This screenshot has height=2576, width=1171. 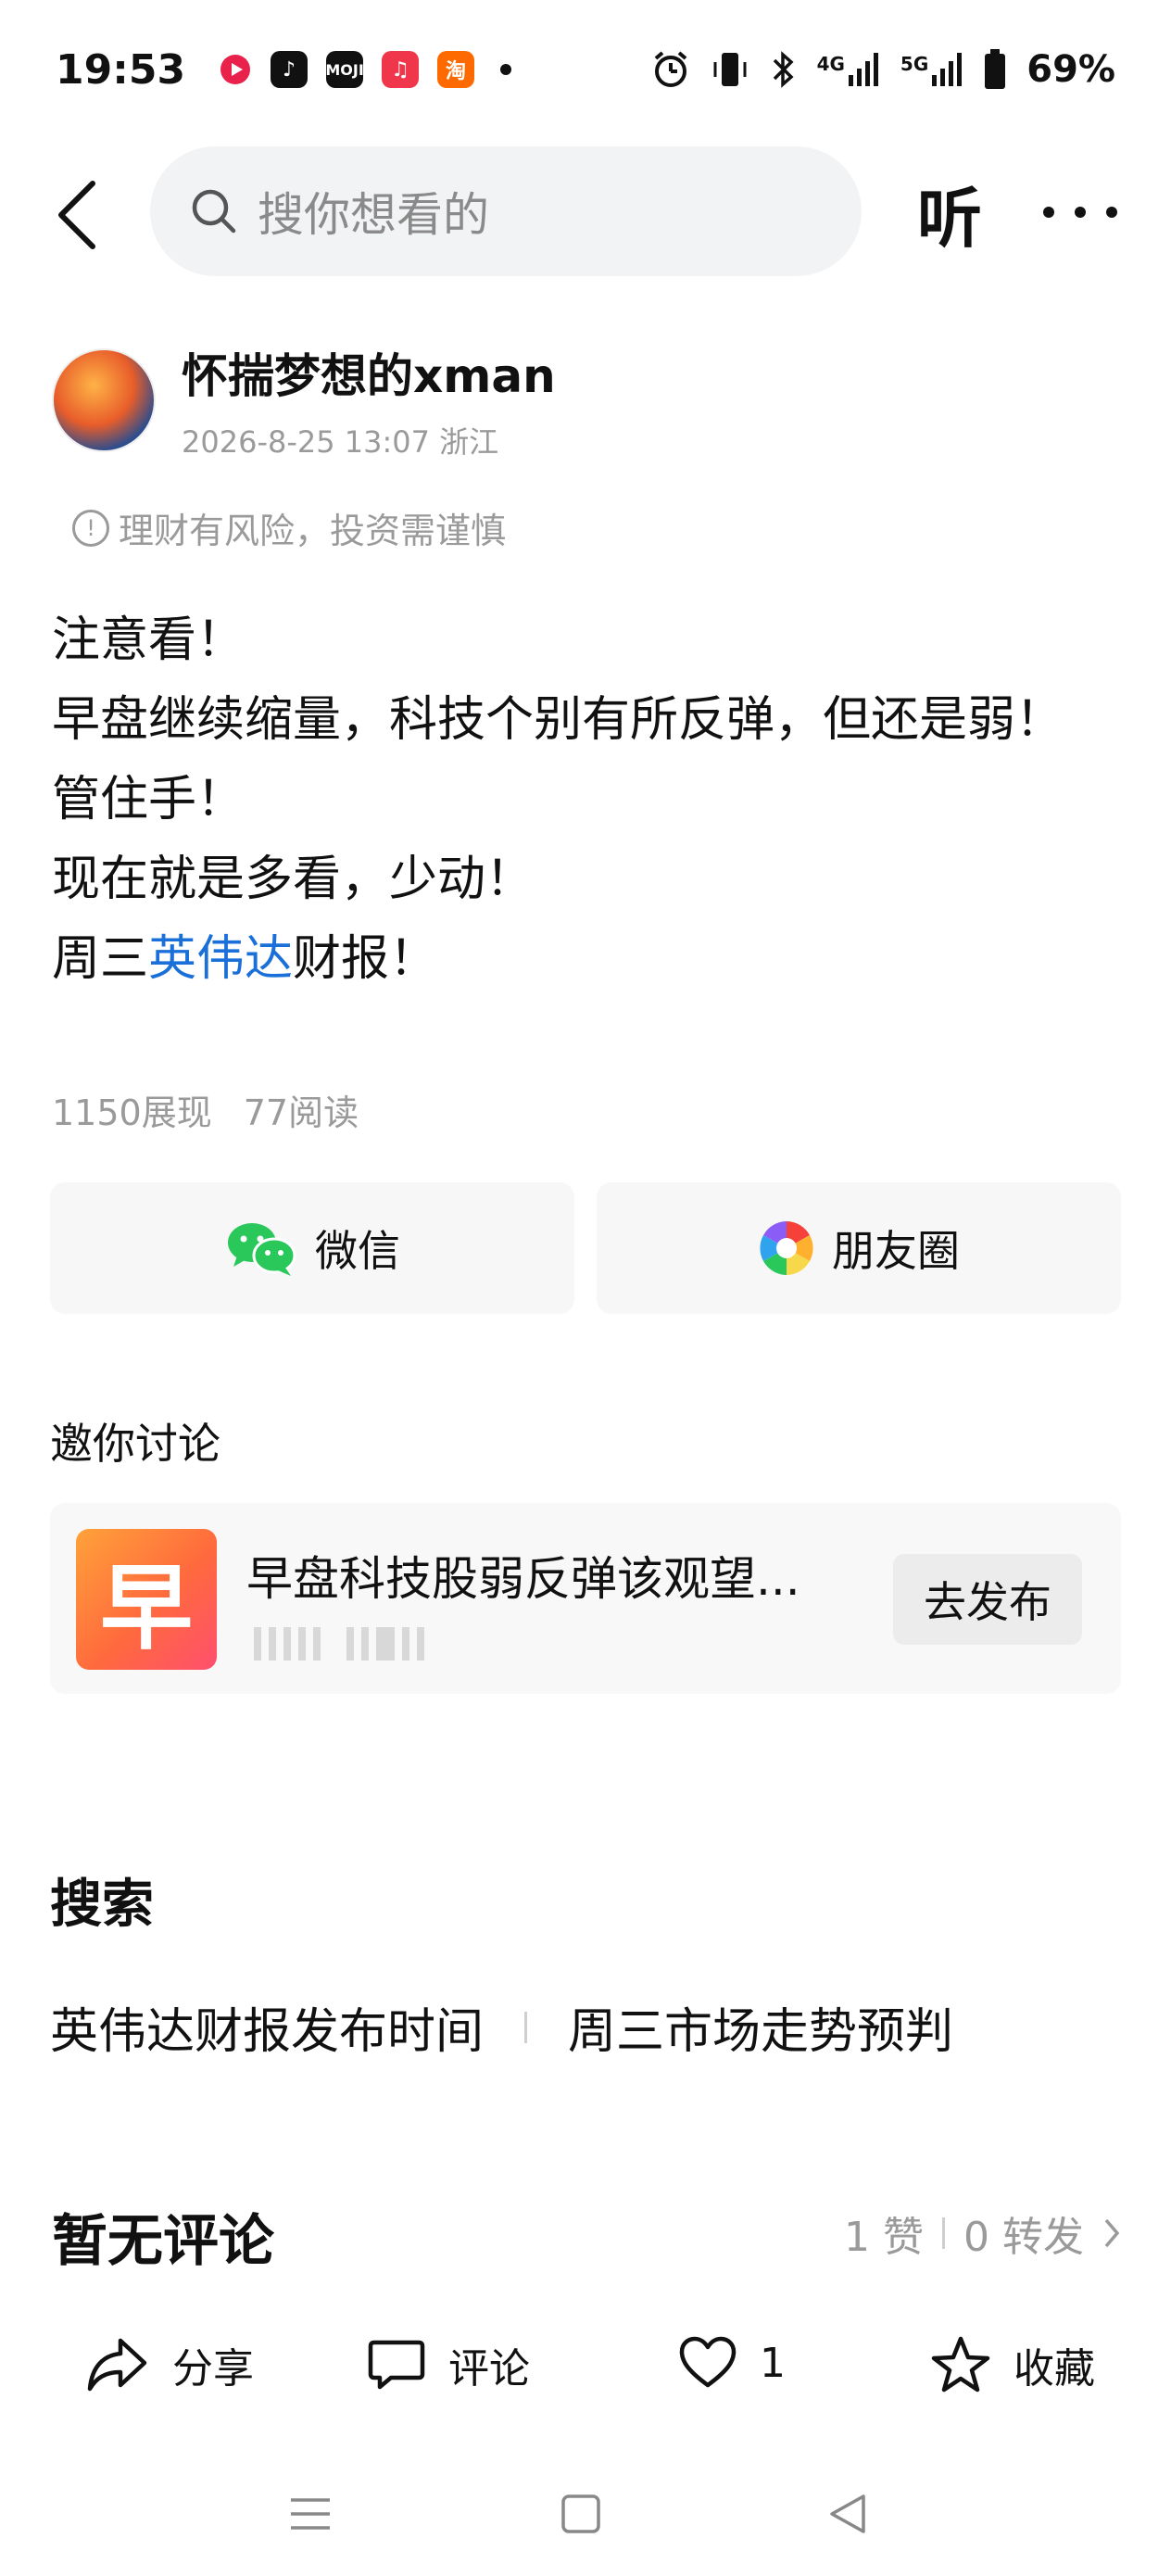 I want to click on moments-icon, so click(x=787, y=1248).